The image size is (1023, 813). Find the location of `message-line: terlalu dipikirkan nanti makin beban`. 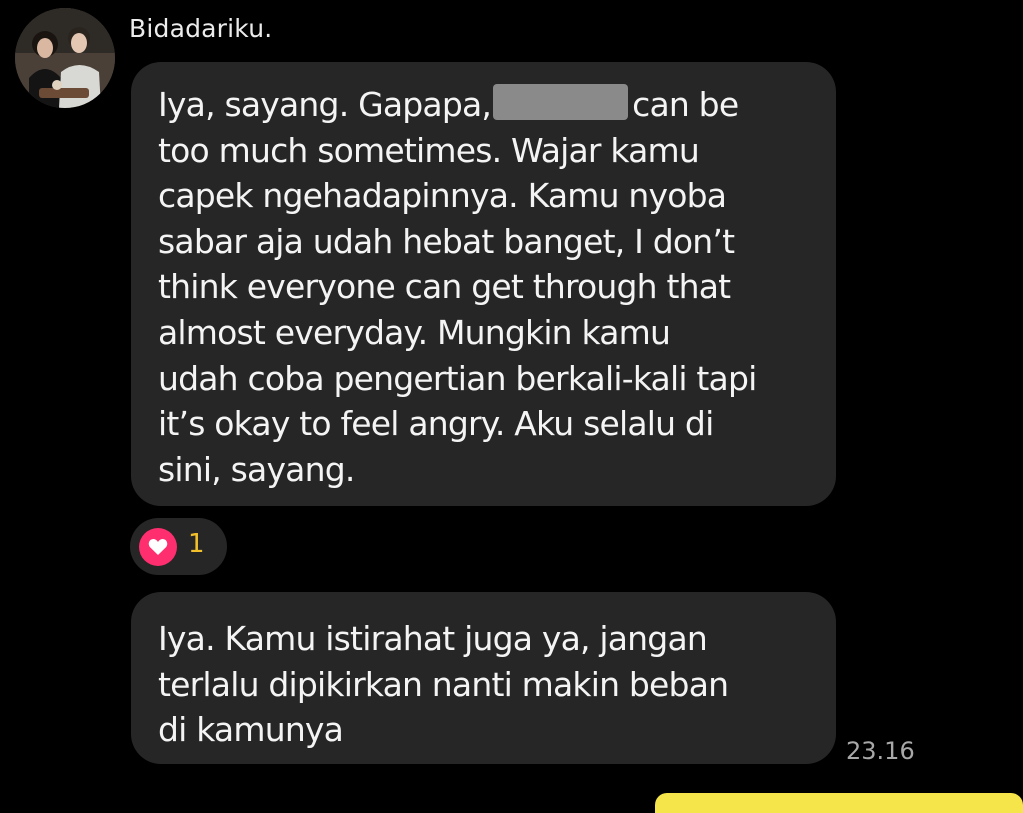

message-line: terlalu dipikirkan nanti makin beban is located at coordinates (443, 684).